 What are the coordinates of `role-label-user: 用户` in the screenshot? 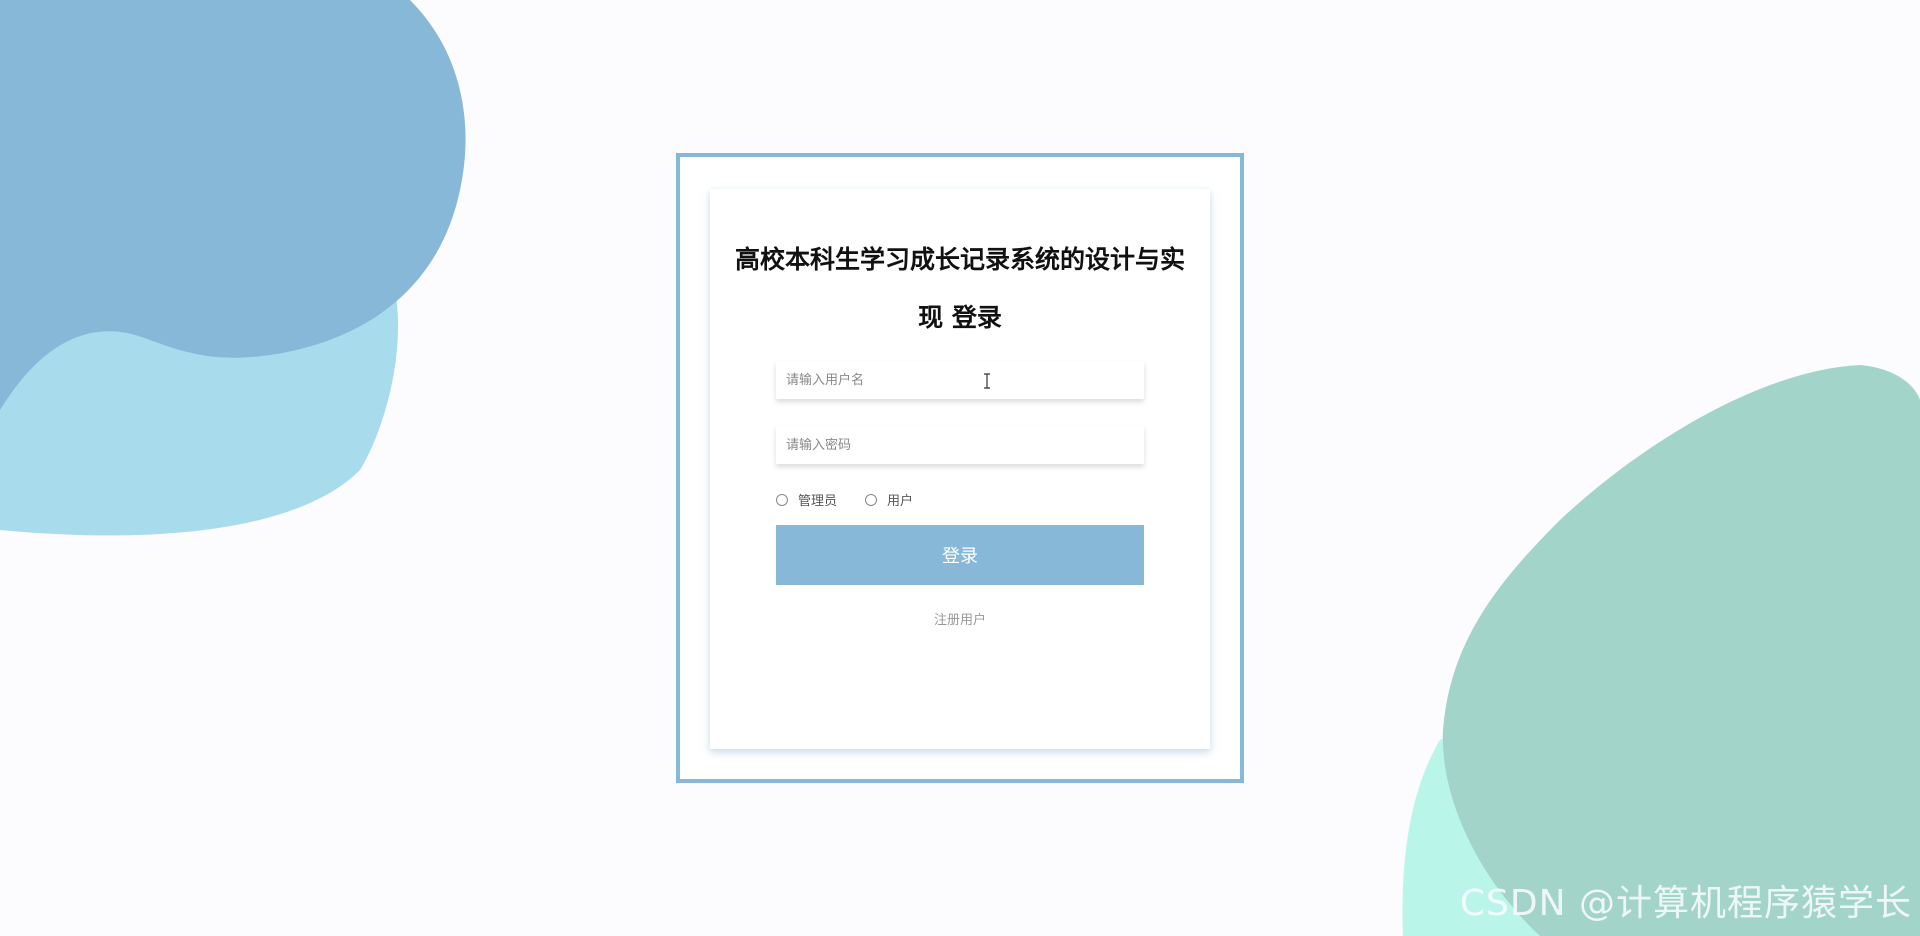 It's located at (900, 501).